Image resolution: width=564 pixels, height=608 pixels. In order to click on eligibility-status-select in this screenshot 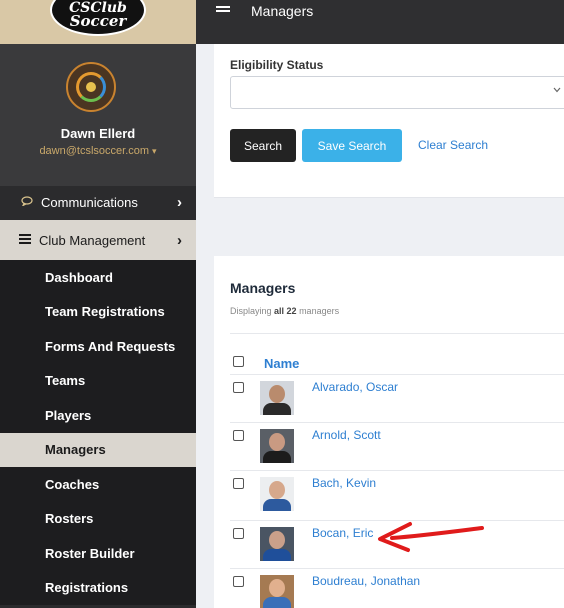, I will do `click(397, 92)`.